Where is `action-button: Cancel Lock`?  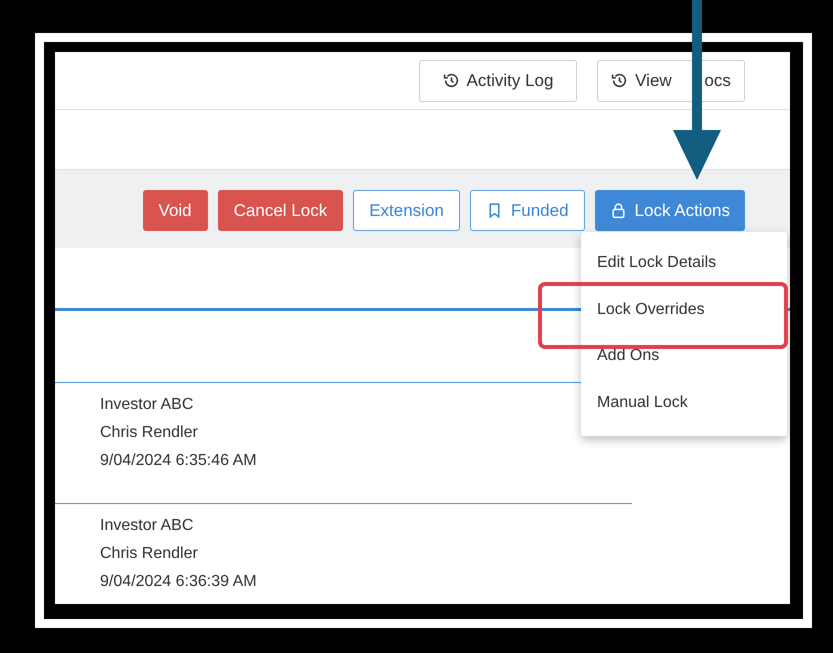
action-button: Cancel Lock is located at coordinates (281, 210).